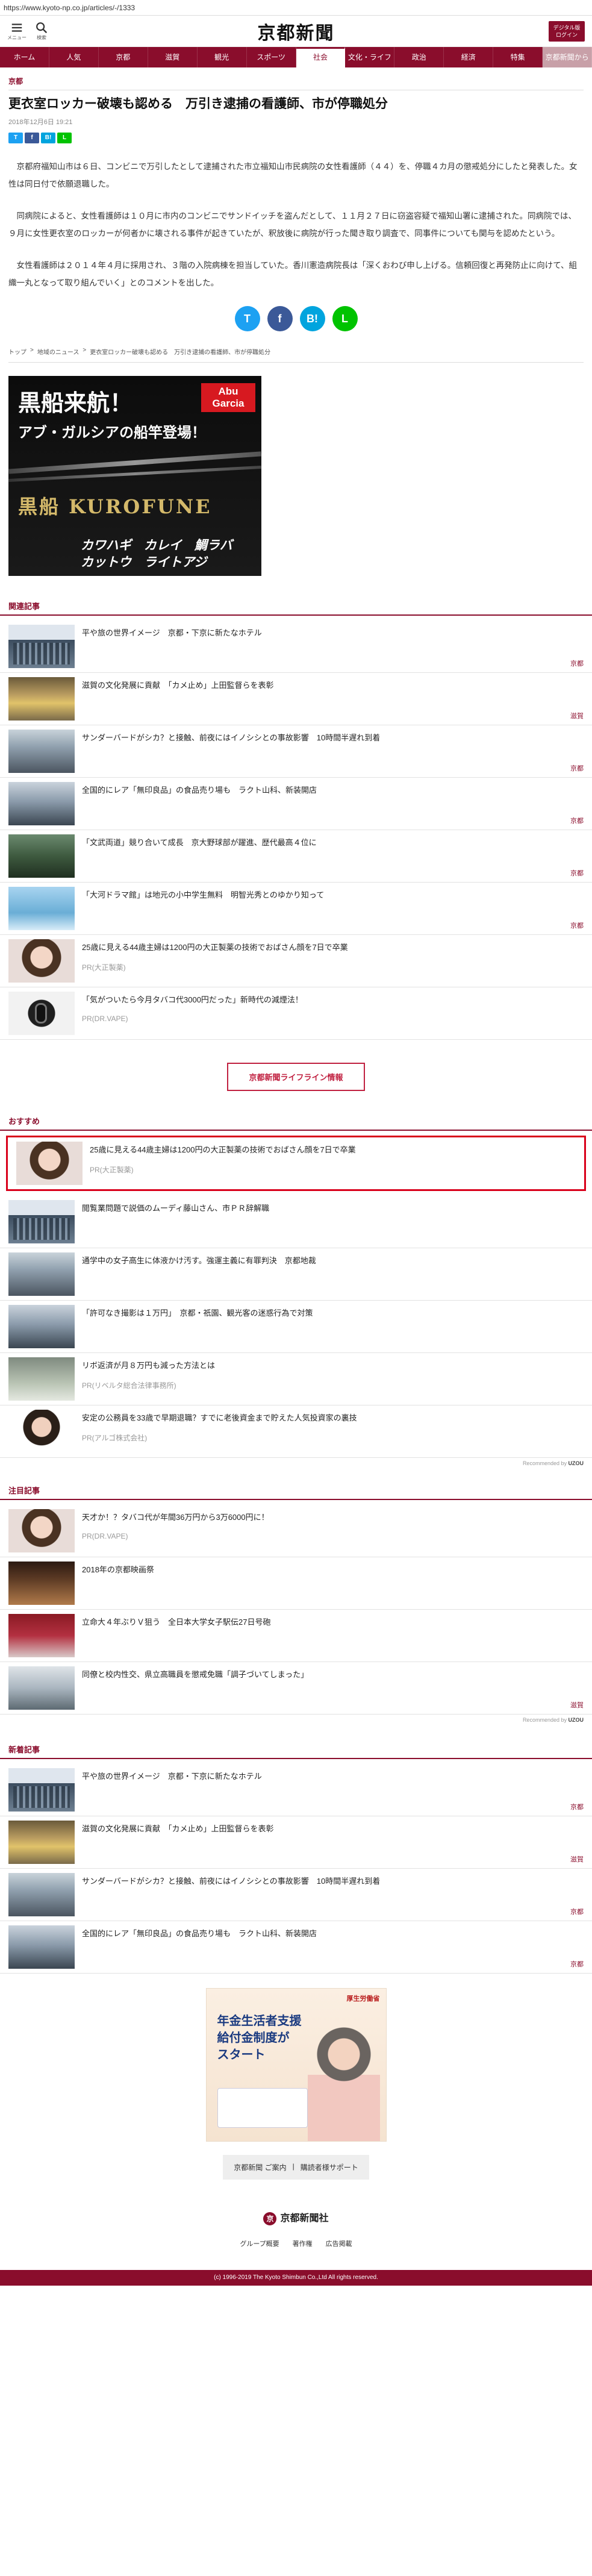 This screenshot has width=592, height=2576. What do you see at coordinates (144, 562) in the screenshot?
I see `ad-tagline-line: カットウ ライトアジ` at bounding box center [144, 562].